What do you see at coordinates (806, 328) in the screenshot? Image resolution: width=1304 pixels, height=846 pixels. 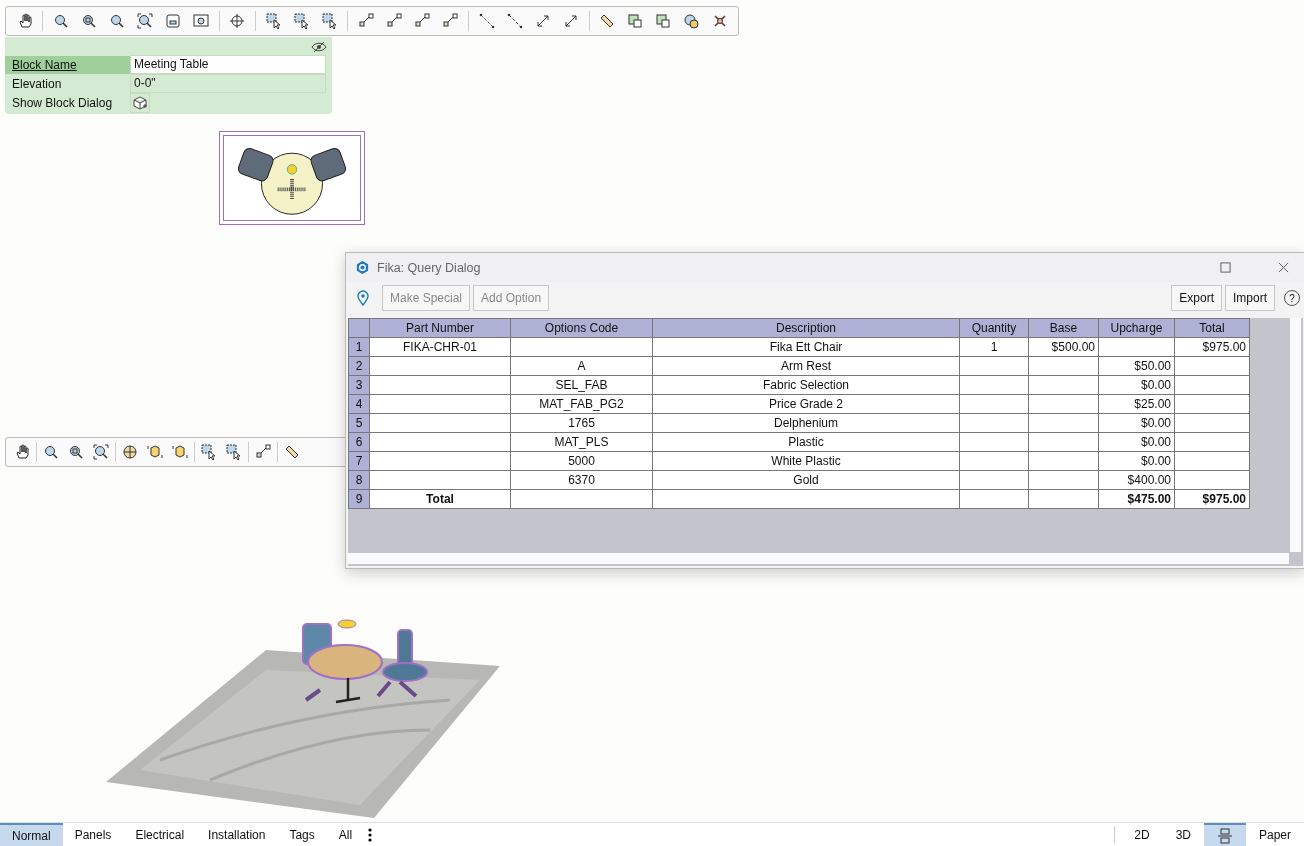 I see `column-header: Description` at bounding box center [806, 328].